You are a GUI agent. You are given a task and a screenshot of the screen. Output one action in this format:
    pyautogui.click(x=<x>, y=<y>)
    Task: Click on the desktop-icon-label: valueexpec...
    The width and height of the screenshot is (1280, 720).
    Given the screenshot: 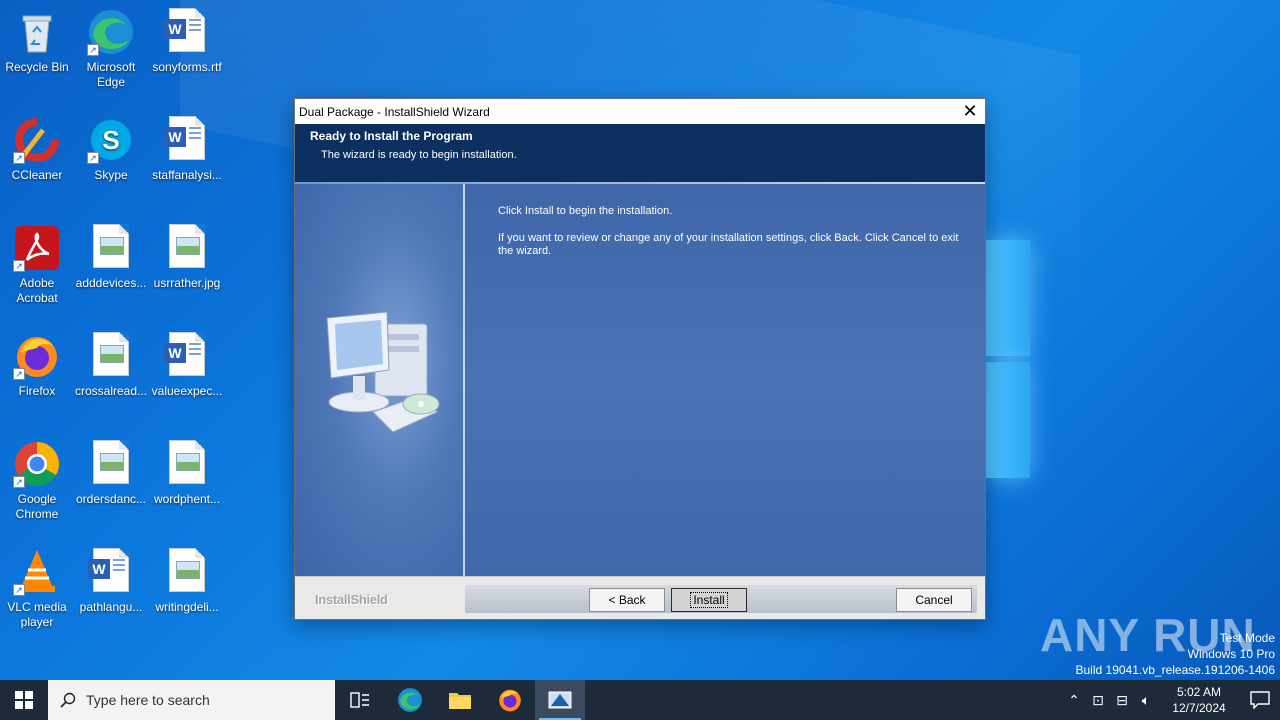 What is the action you would take?
    pyautogui.click(x=187, y=391)
    